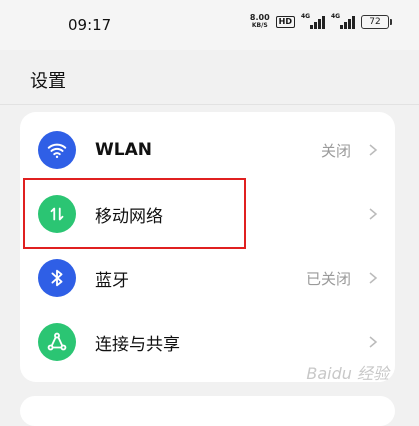 This screenshot has height=426, width=419. What do you see at coordinates (306, 16) in the screenshot?
I see `signal-tag: 4G` at bounding box center [306, 16].